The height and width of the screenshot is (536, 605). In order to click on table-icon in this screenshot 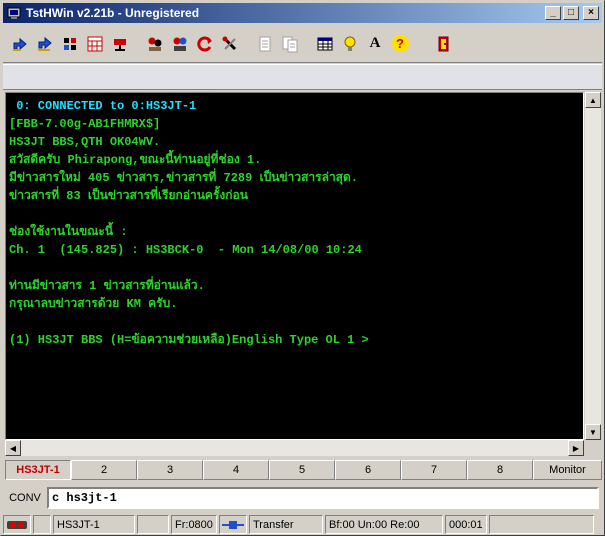, I will do `click(325, 44)`.